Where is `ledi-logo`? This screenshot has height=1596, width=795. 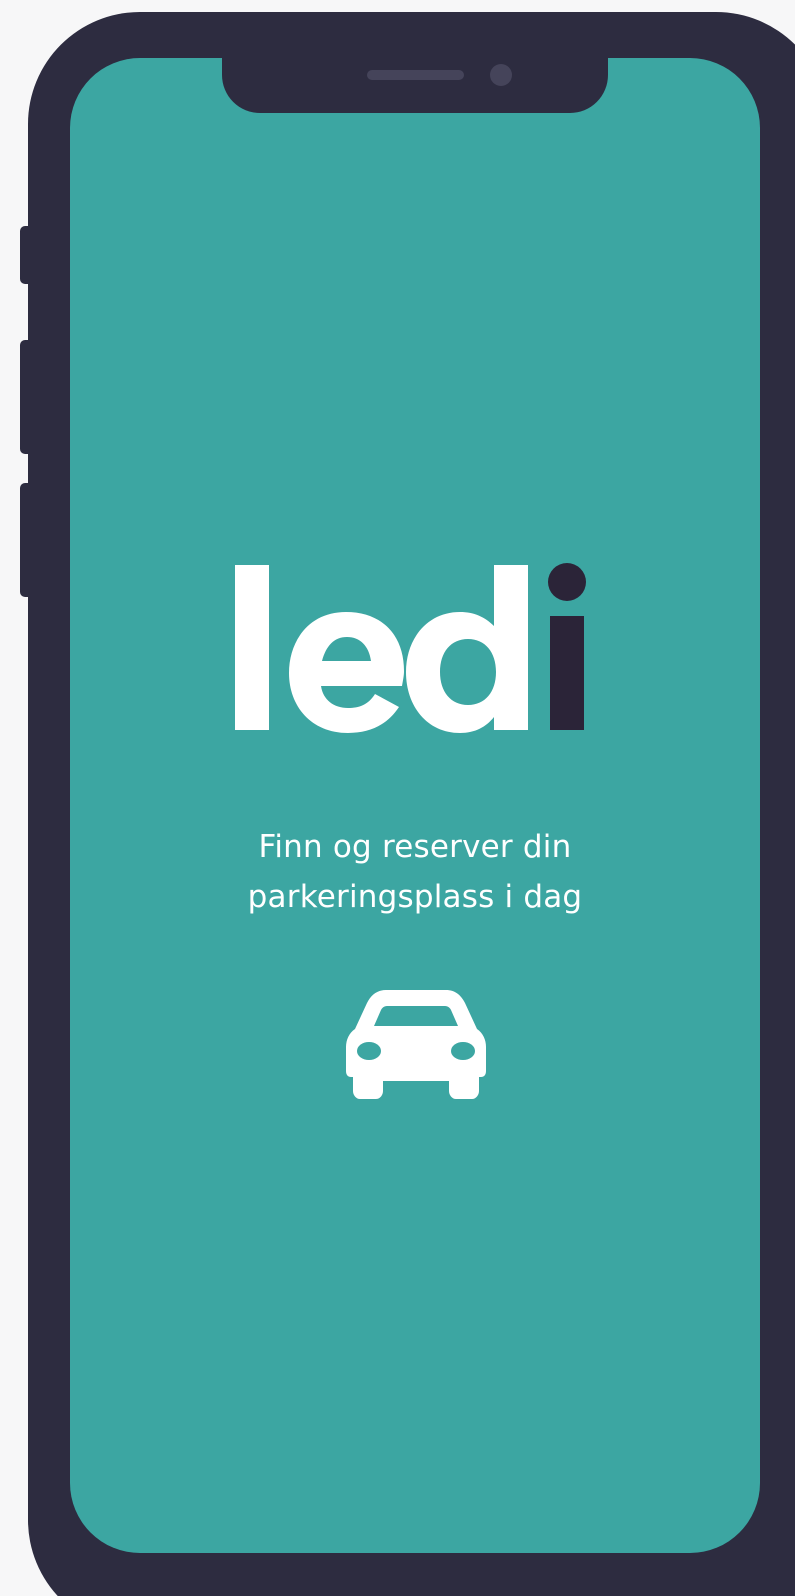 ledi-logo is located at coordinates (410, 648).